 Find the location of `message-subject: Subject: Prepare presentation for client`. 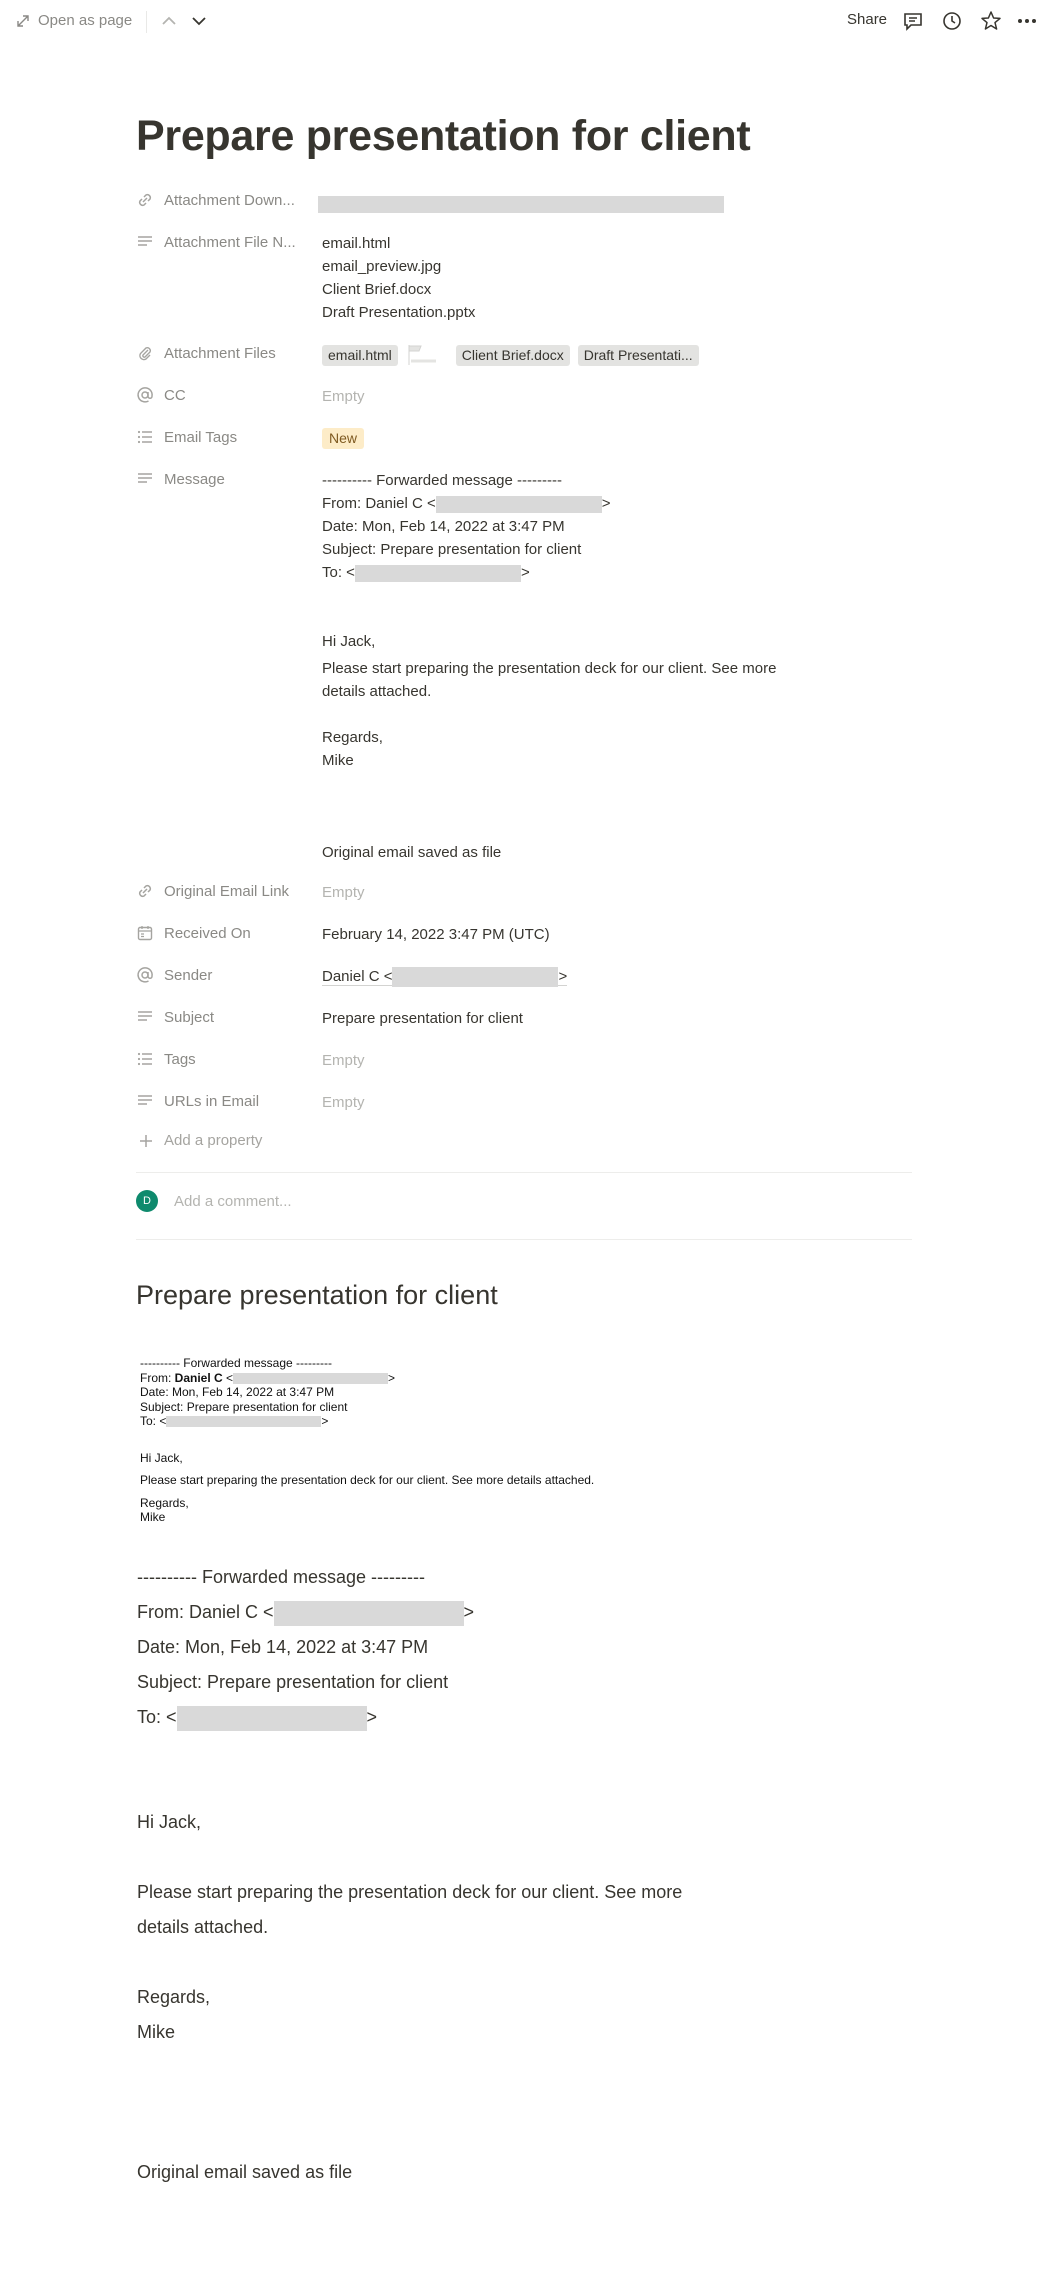

message-subject: Subject: Prepare presentation for client is located at coordinates (452, 549).